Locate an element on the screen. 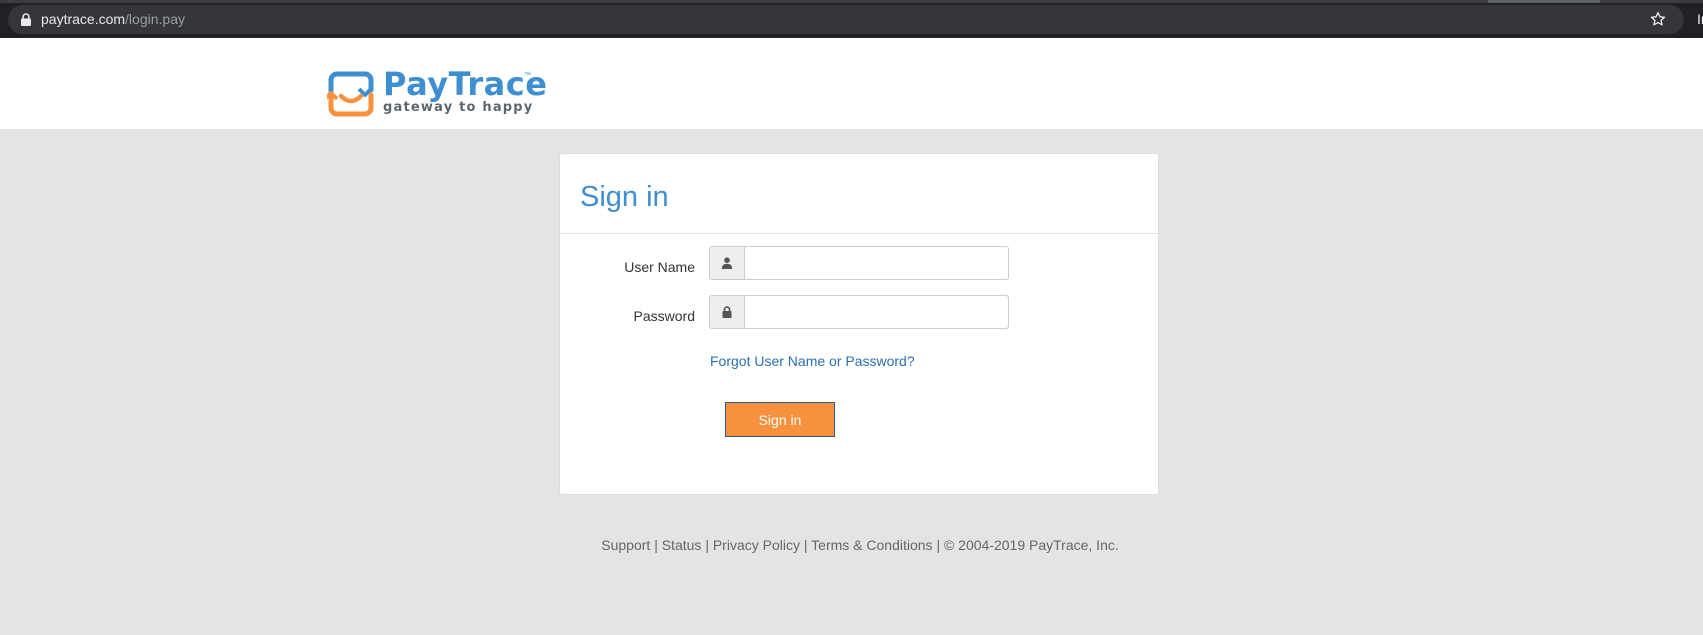 Image resolution: width=1703 pixels, height=635 pixels. url-path: /login.pay is located at coordinates (155, 19).